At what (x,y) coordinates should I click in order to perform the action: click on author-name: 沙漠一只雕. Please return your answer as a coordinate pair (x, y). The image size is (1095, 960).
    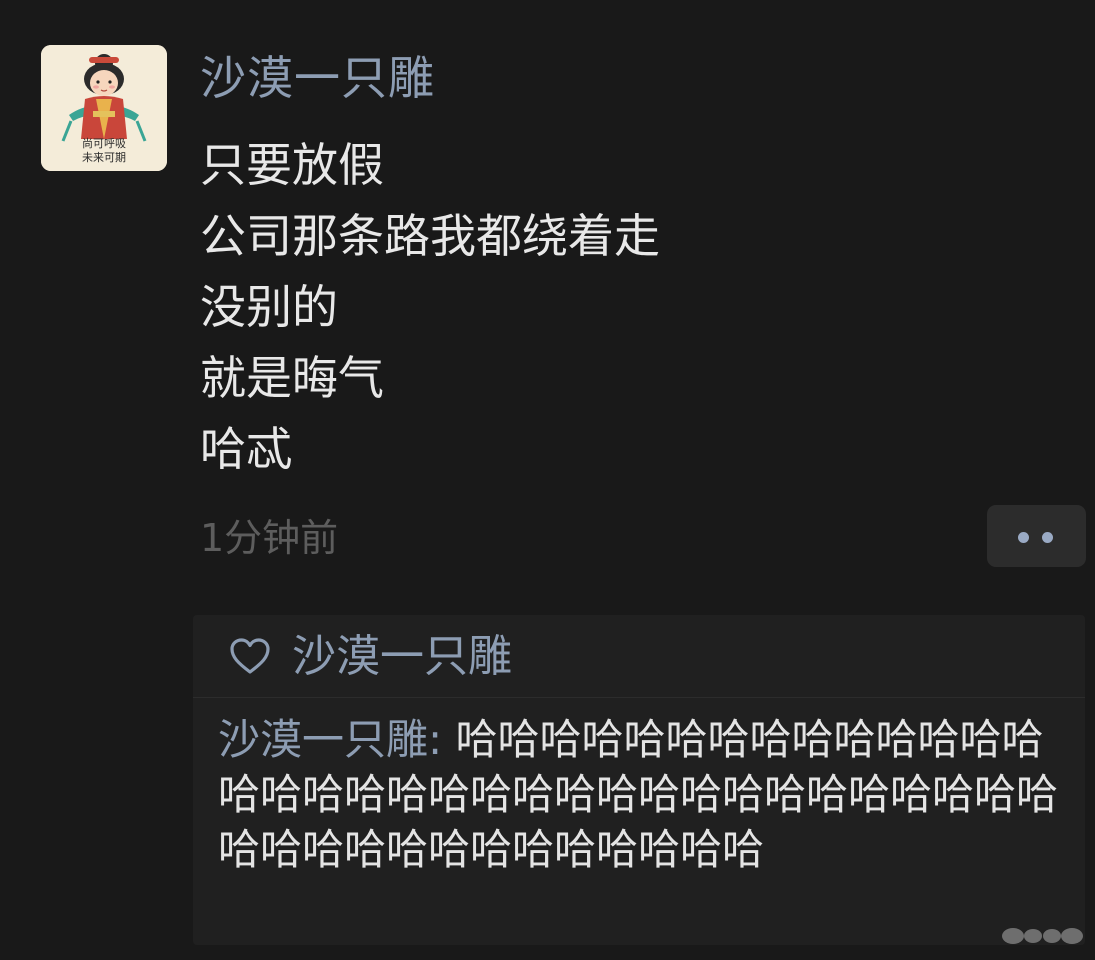
    Looking at the image, I should click on (317, 78).